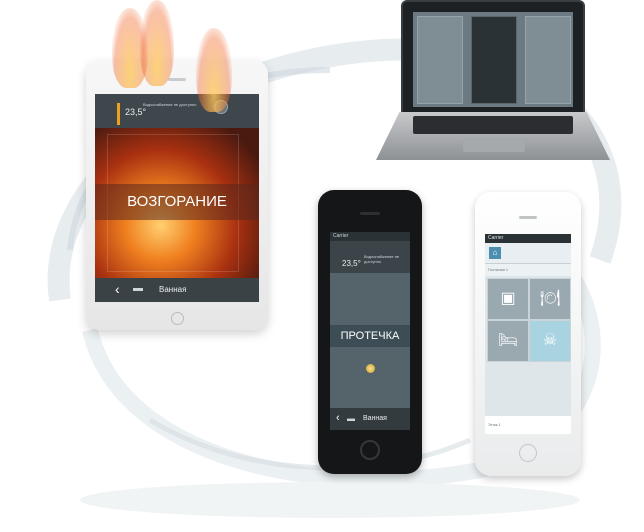 The height and width of the screenshot is (532, 644). I want to click on laptop-pane-right, so click(548, 60).